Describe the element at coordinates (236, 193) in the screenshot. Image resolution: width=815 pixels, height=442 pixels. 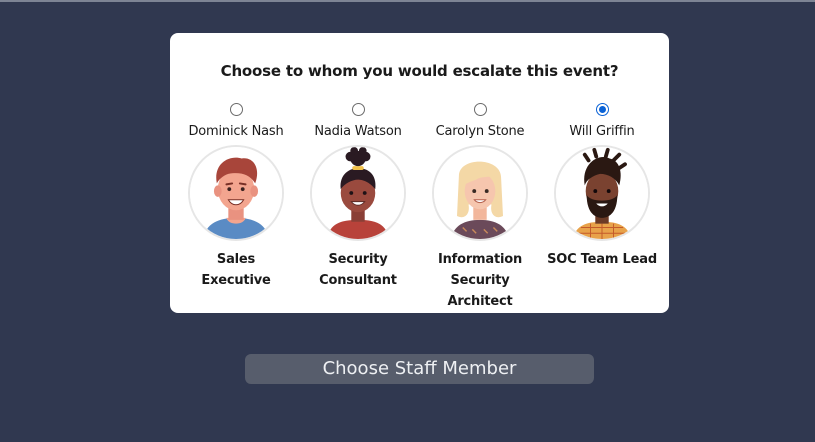
I see `man-red-hair-avatar` at that location.